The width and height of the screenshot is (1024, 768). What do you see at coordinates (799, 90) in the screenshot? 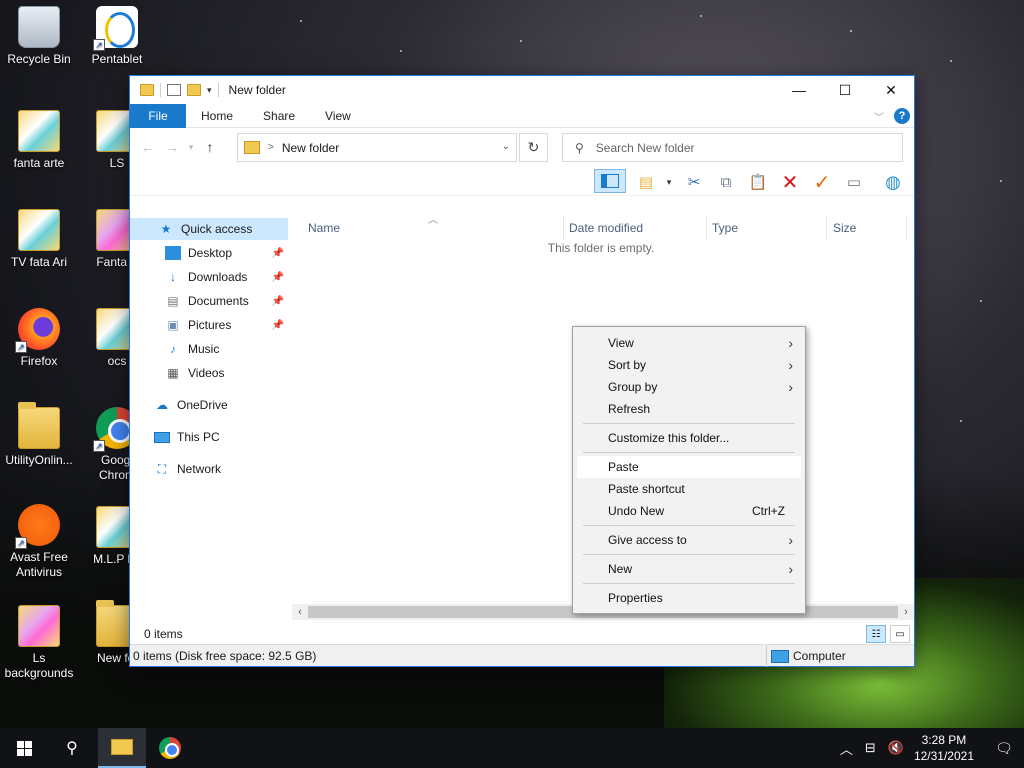
I see `minimize-button: —` at bounding box center [799, 90].